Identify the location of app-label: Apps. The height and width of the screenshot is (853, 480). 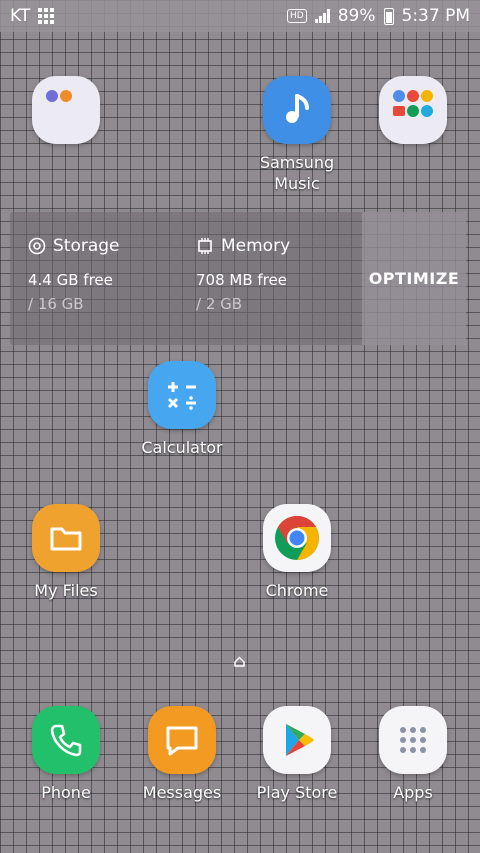
(413, 792).